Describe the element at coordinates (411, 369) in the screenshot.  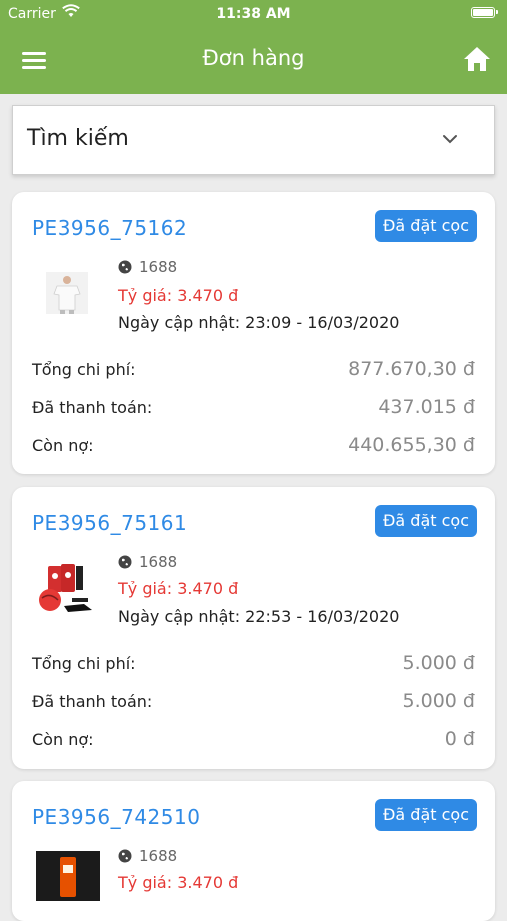
I see `total-value: 877.670,30 đ` at that location.